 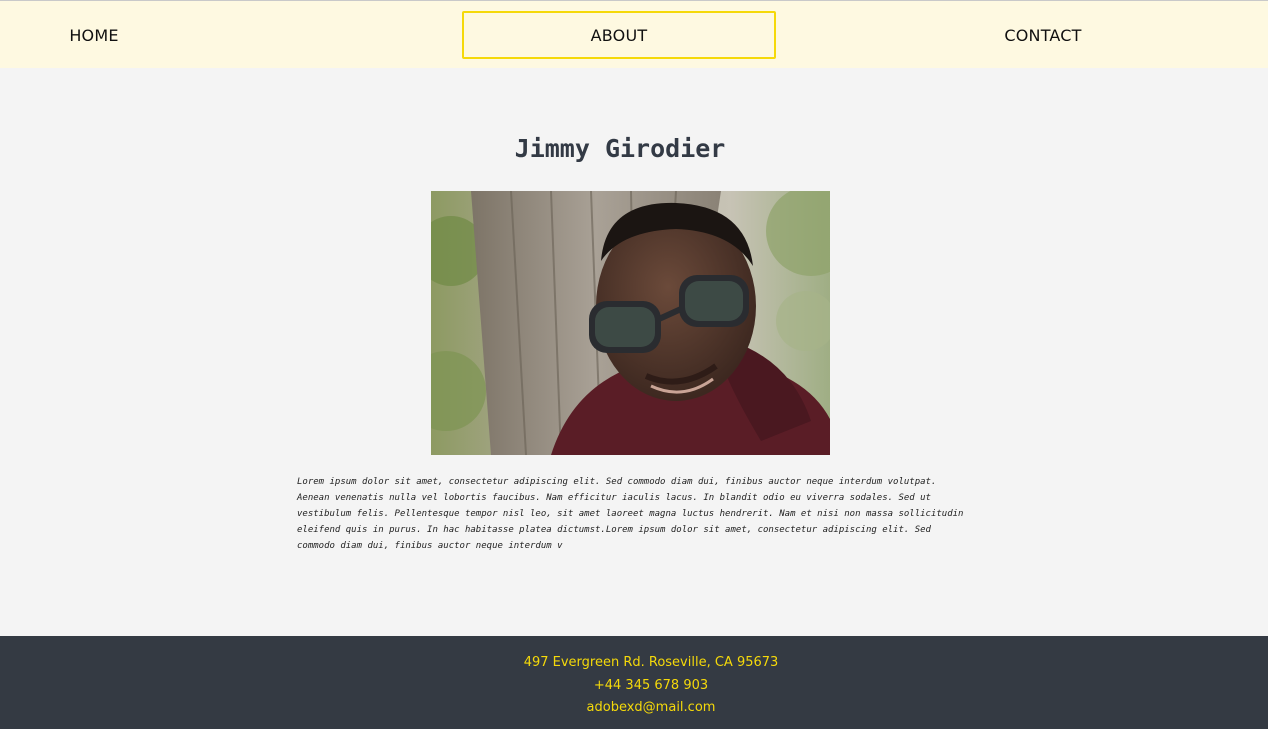 What do you see at coordinates (619, 35) in the screenshot?
I see `nav-about-link: ABOUT` at bounding box center [619, 35].